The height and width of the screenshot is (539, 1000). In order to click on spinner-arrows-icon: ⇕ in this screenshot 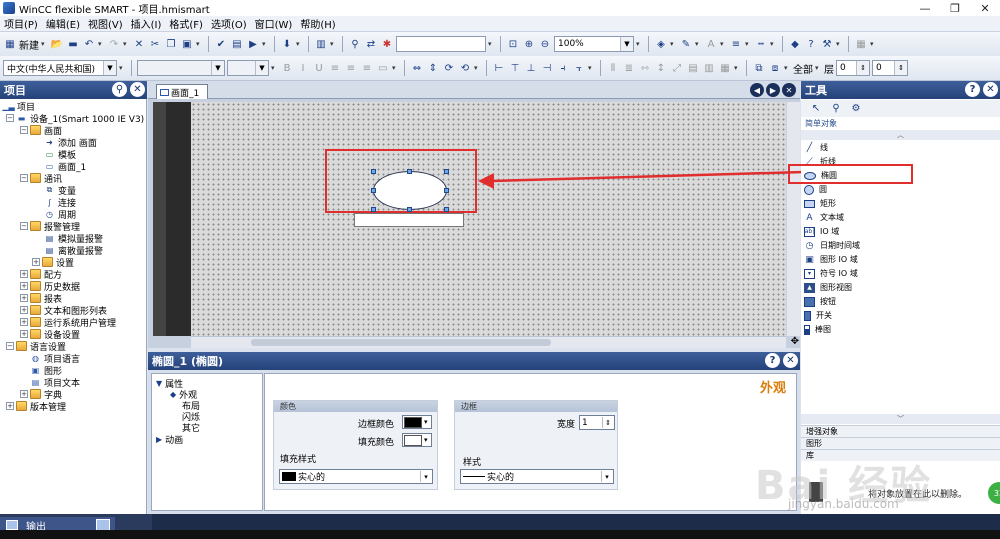, I will do `click(607, 422)`.